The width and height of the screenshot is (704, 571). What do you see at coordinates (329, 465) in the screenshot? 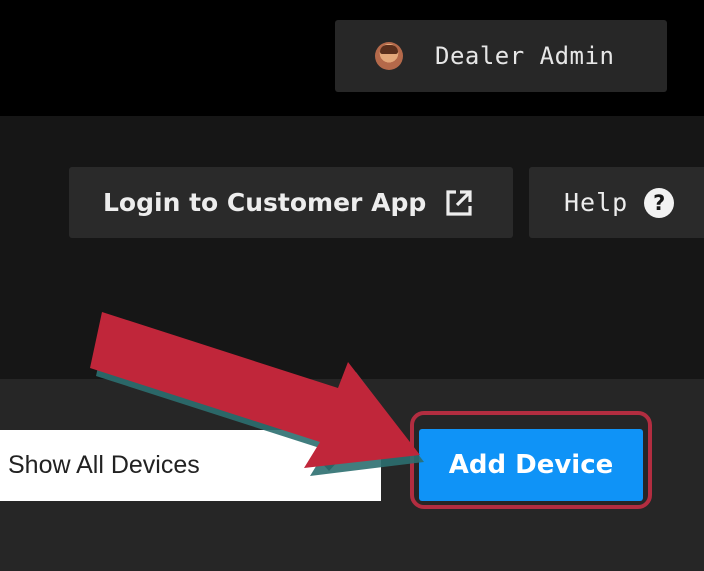
I see `caret-down-icon` at bounding box center [329, 465].